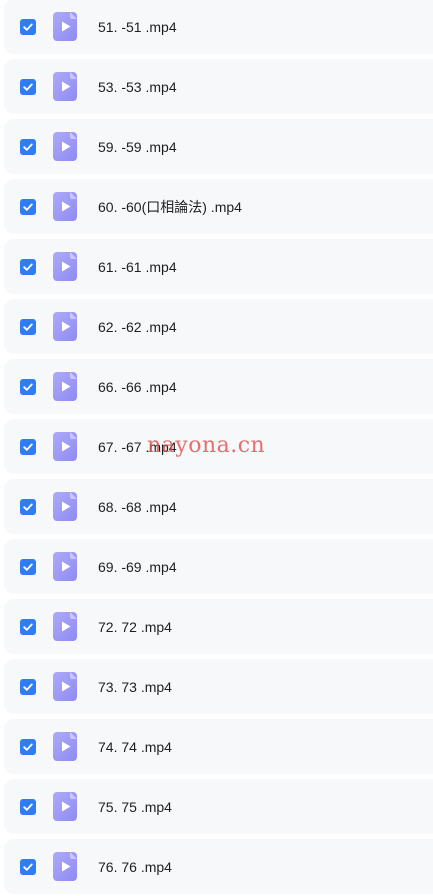 This screenshot has height=896, width=433. I want to click on file-row: 69. -69 .mp4, so click(218, 566).